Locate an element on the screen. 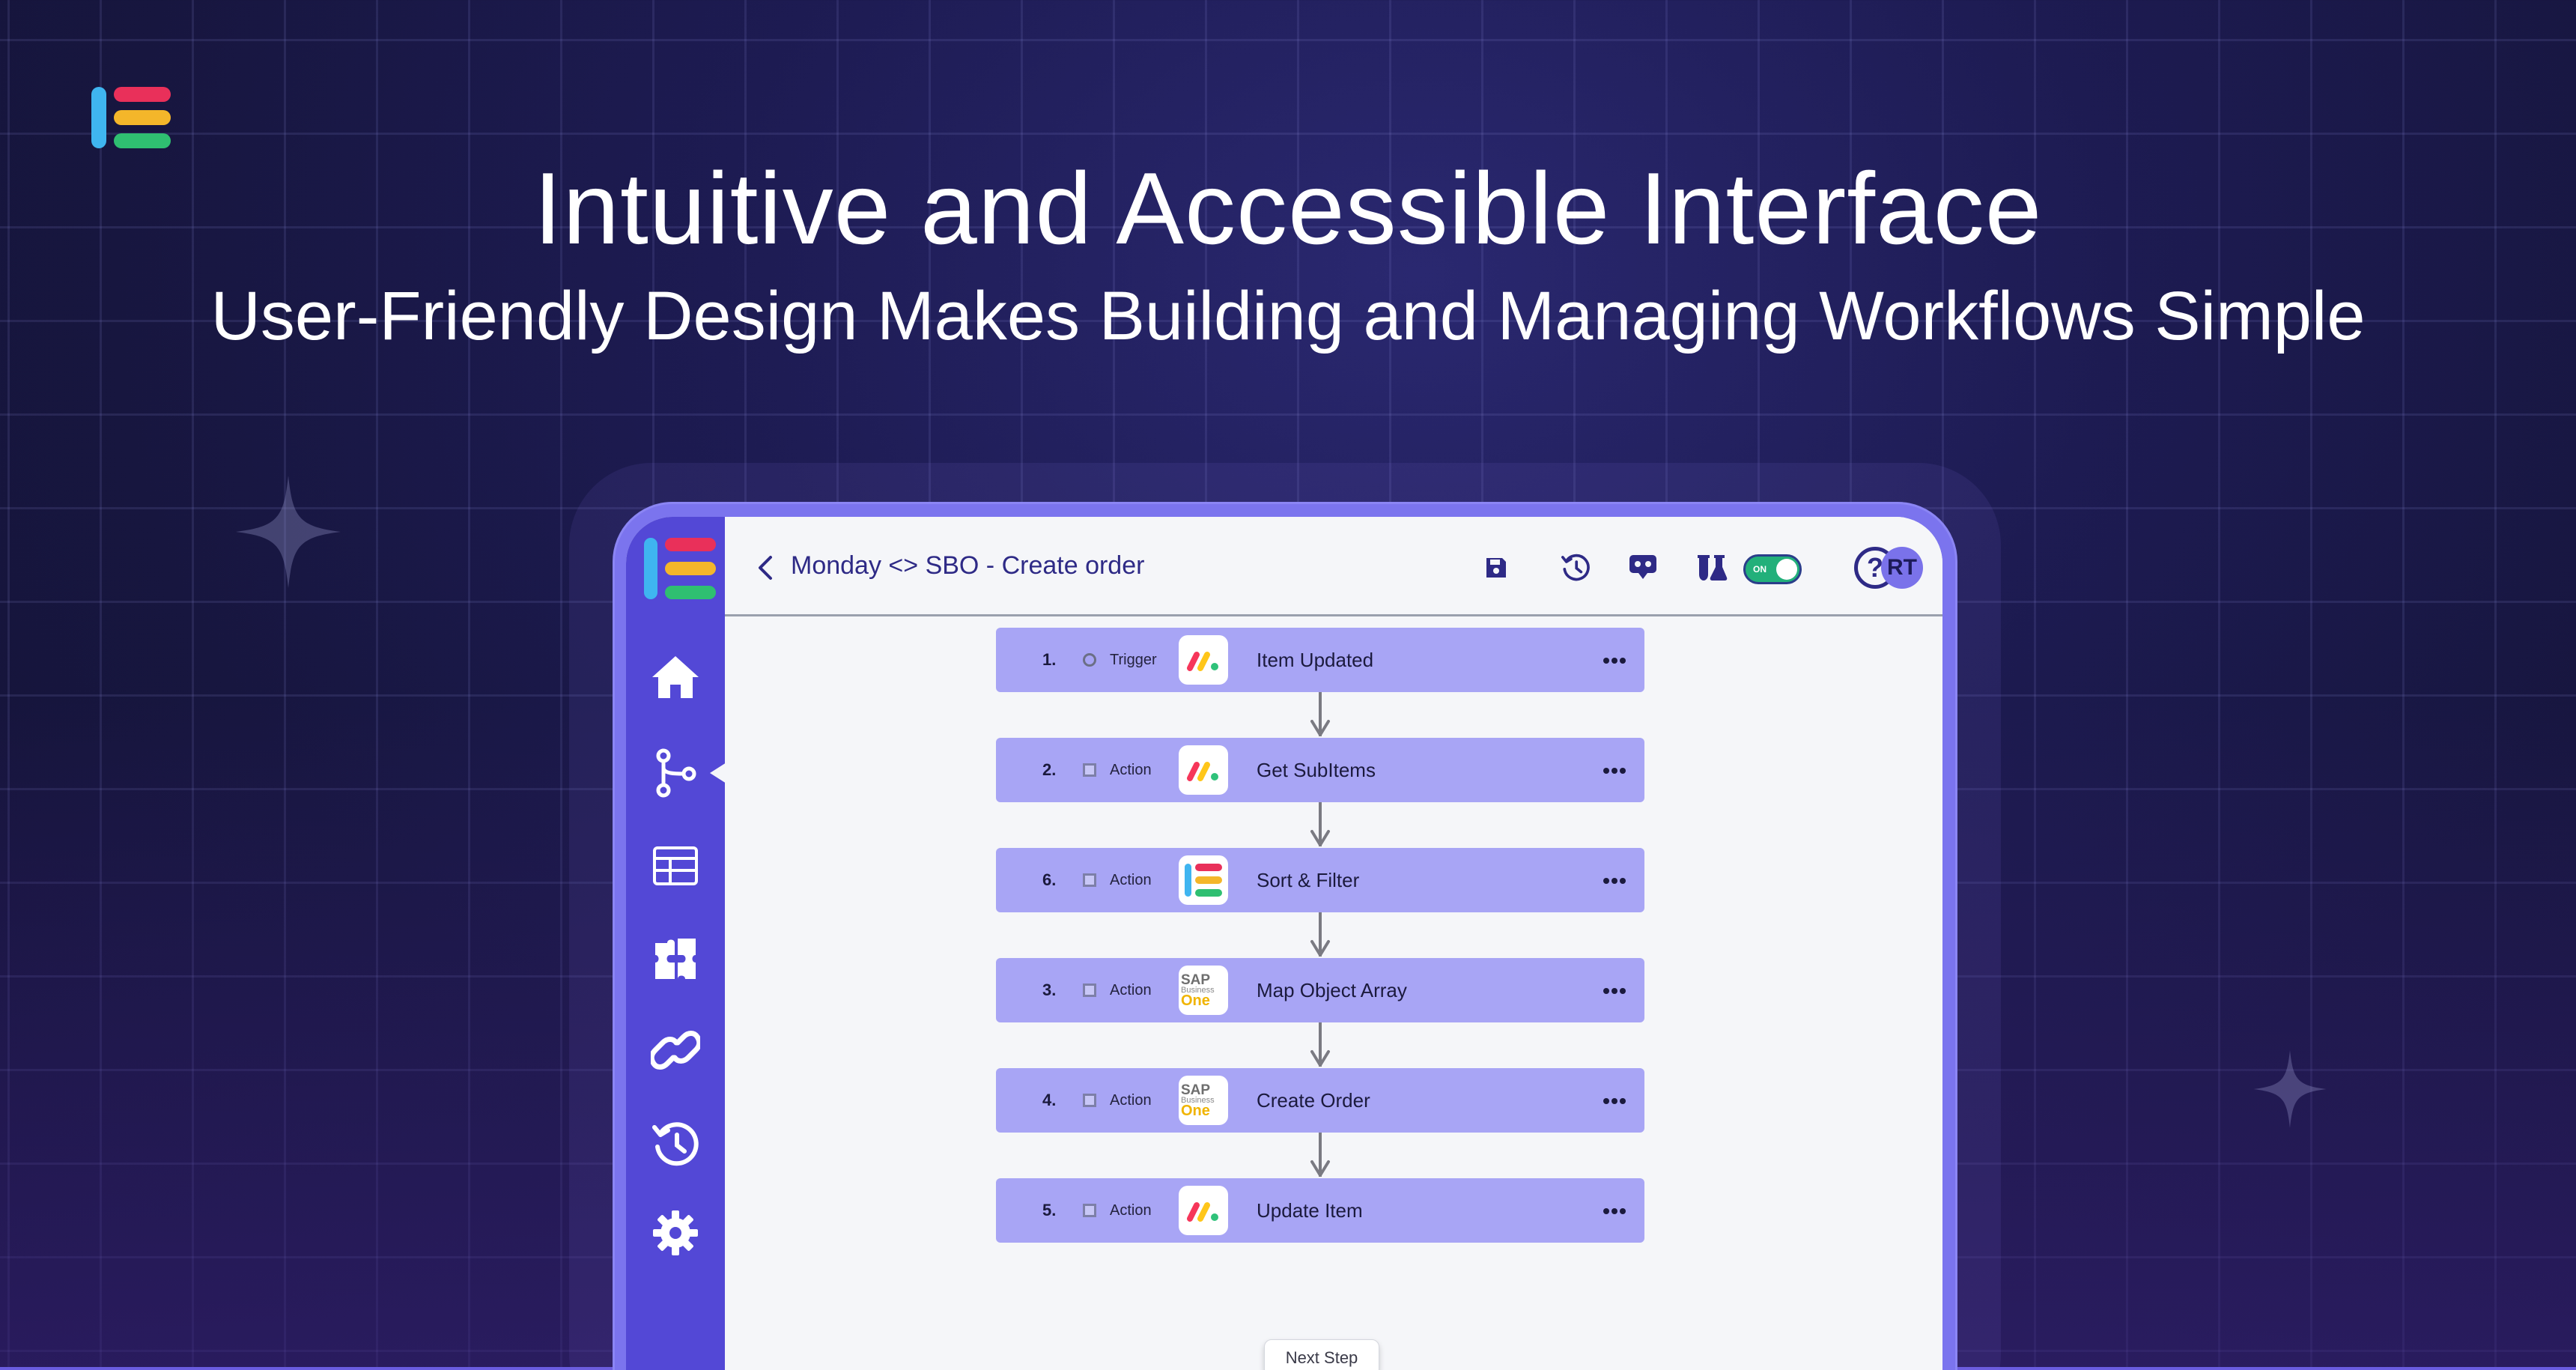 The height and width of the screenshot is (1370, 2576). active-item-pointer is located at coordinates (718, 773).